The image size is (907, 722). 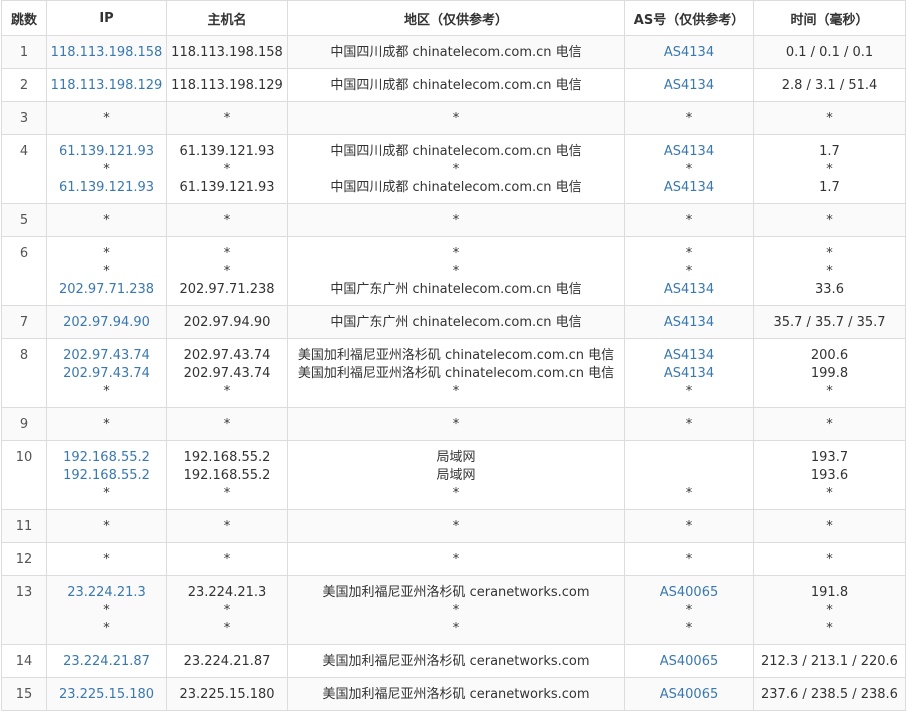 I want to click on hop-number: 4, so click(x=24, y=169).